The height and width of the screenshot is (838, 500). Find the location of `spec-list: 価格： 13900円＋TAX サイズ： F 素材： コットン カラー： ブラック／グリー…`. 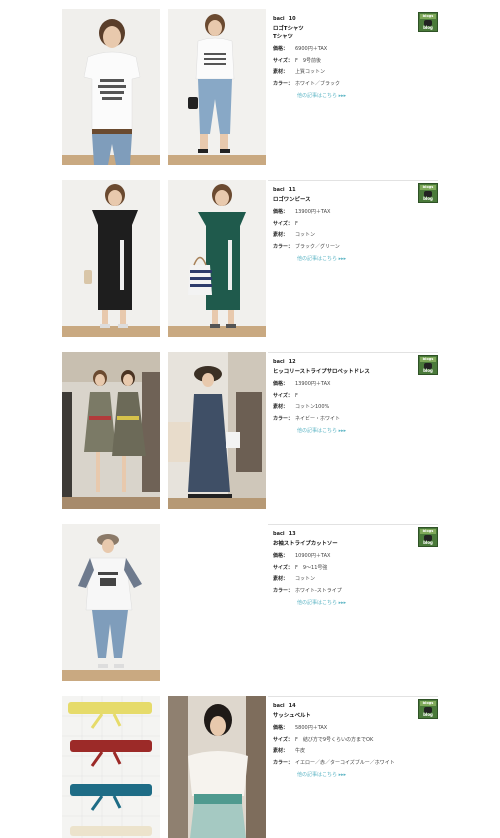

spec-list: 価格： 13900円＋TAX サイズ： F 素材： コットン カラー： ブラック／グリー… is located at coordinates (348, 230).